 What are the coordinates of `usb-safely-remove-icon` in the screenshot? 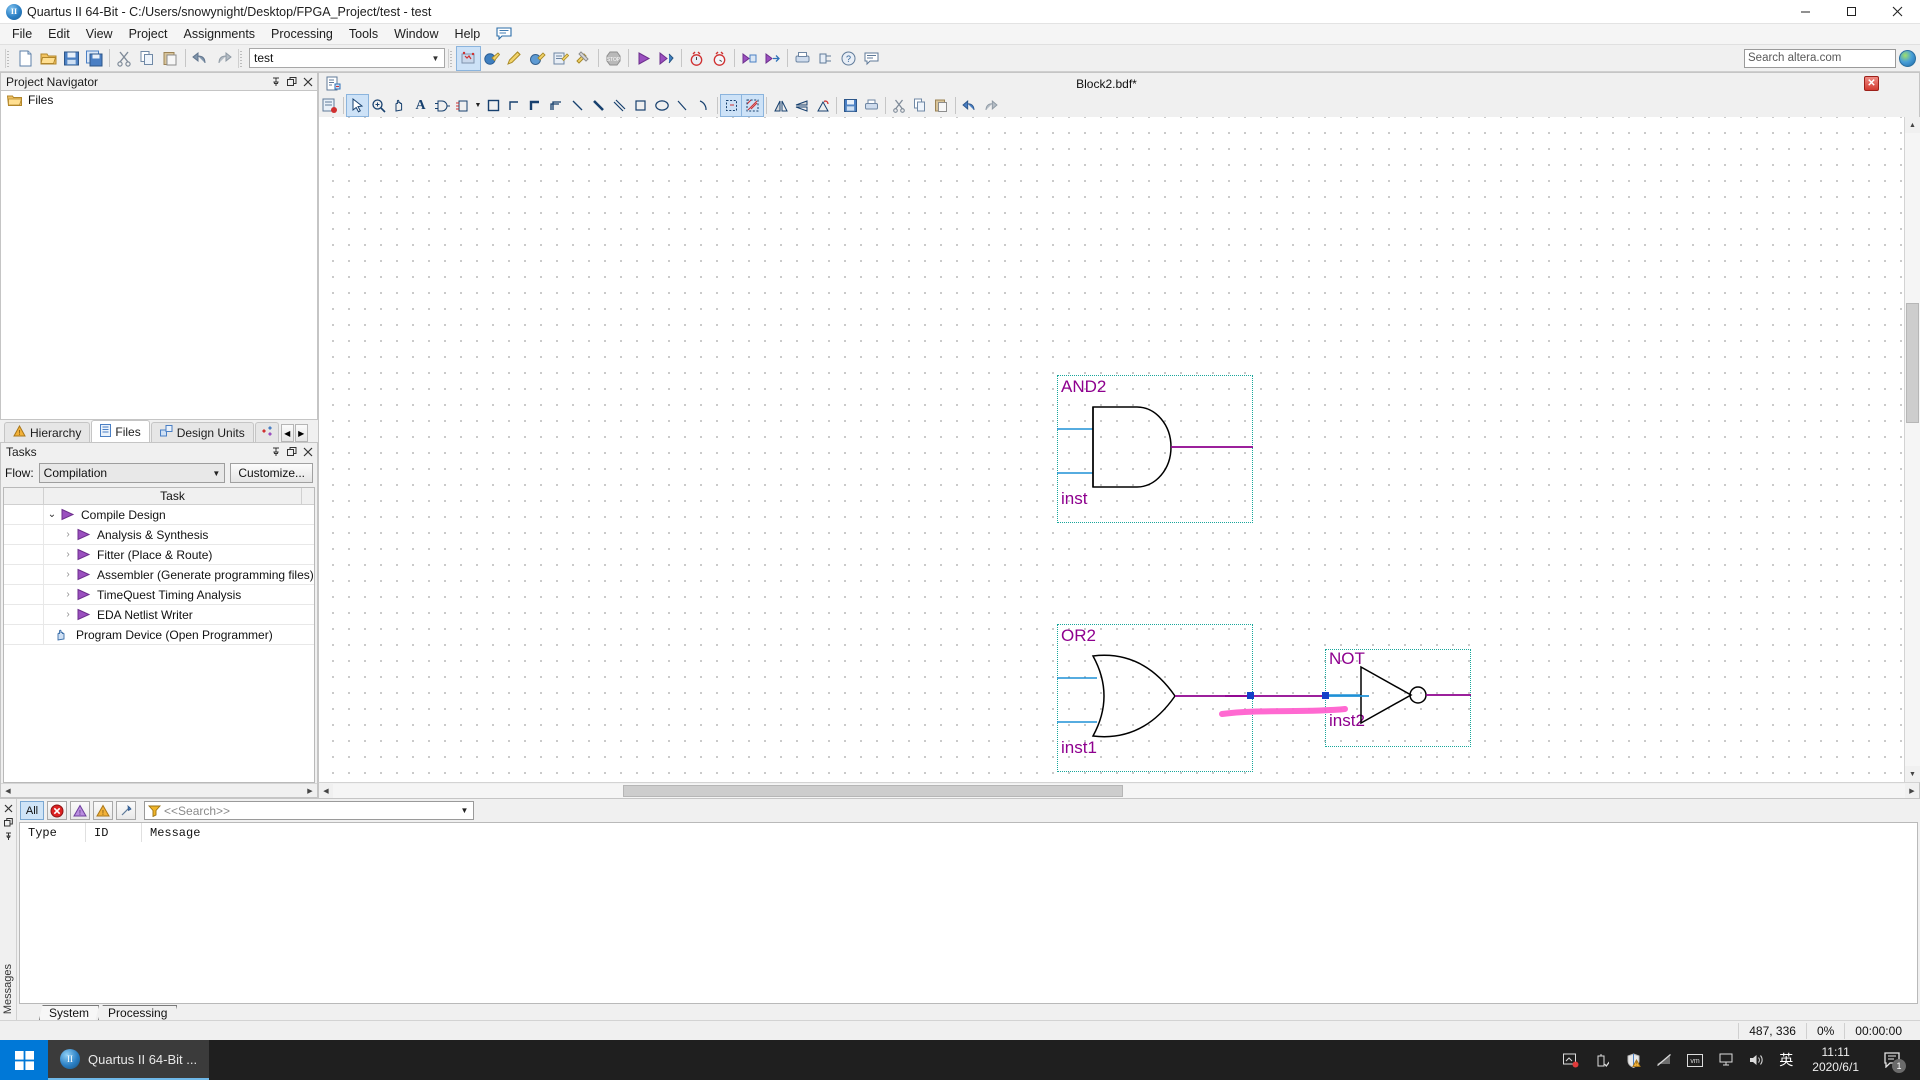 It's located at (1602, 1060).